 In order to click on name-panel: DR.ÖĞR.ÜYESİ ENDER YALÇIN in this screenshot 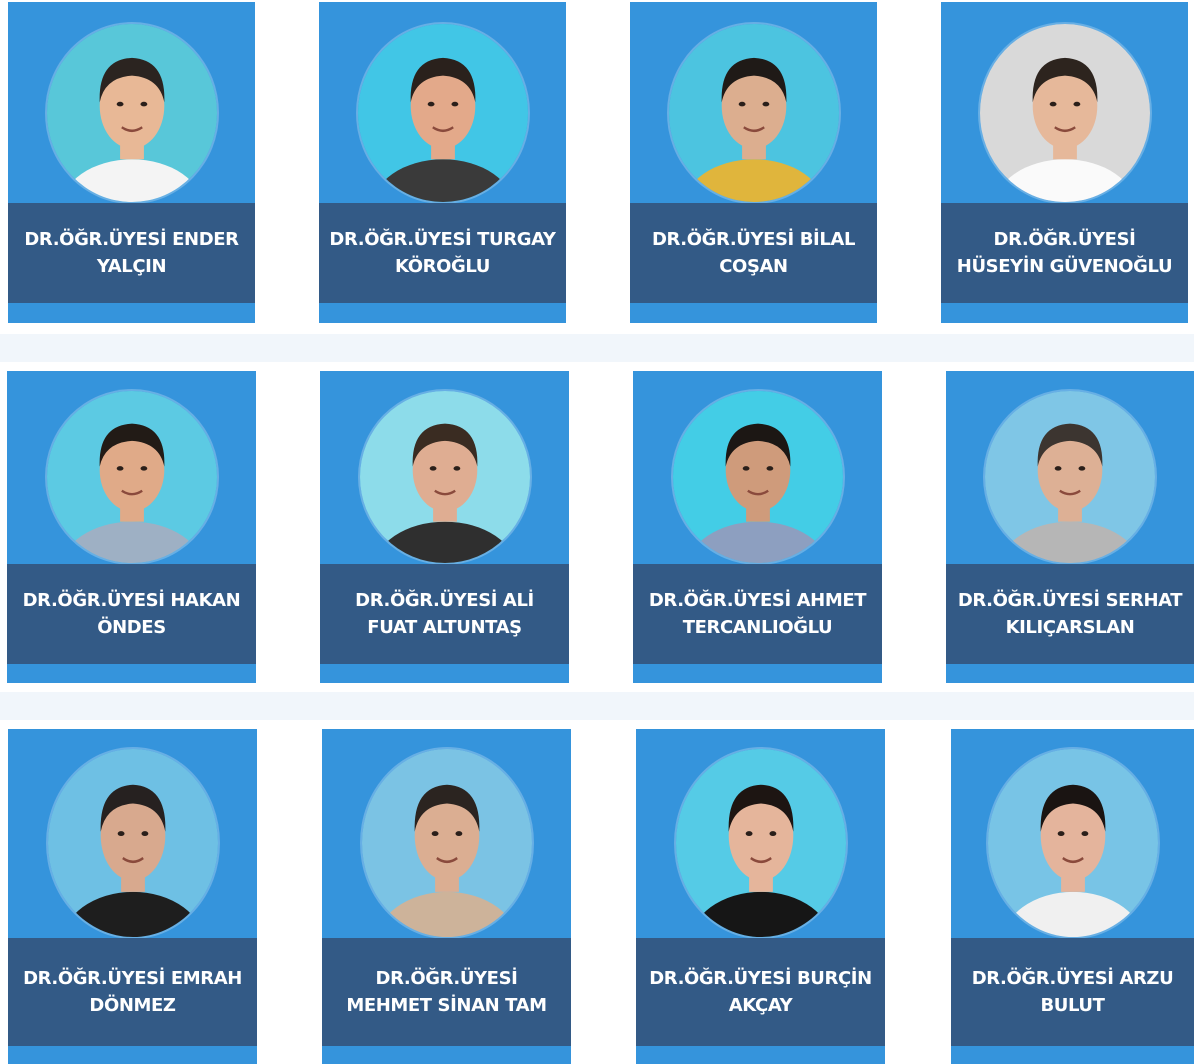, I will do `click(131, 253)`.